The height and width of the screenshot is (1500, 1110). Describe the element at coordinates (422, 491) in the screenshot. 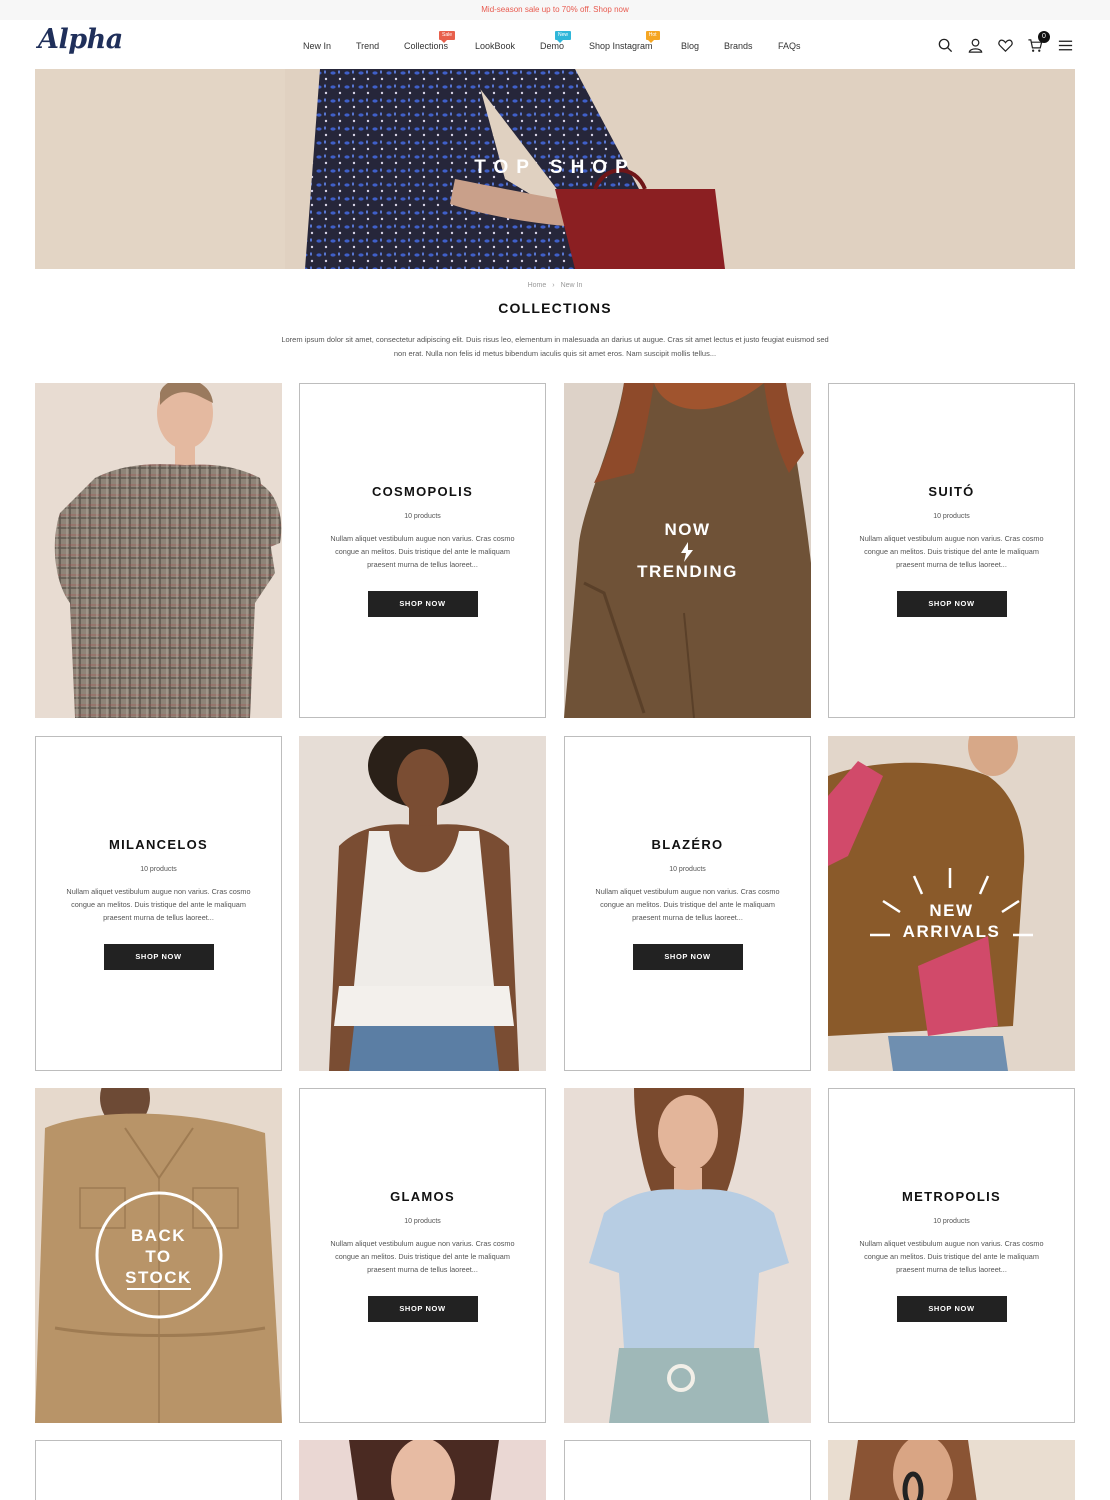

I see `collection-name: COSMOPOLIS` at that location.